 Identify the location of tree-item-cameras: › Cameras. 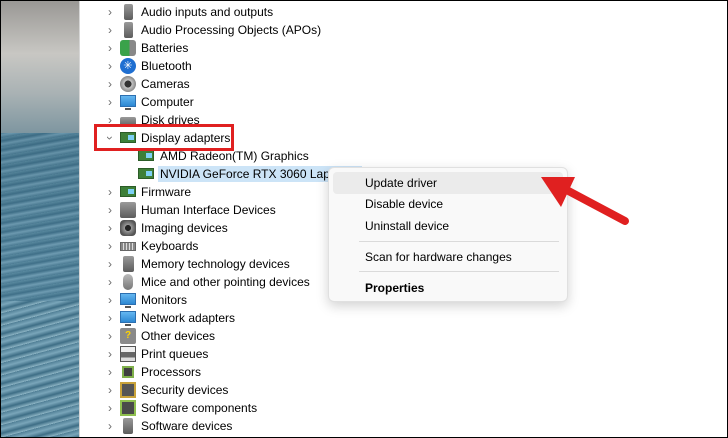
(400, 84).